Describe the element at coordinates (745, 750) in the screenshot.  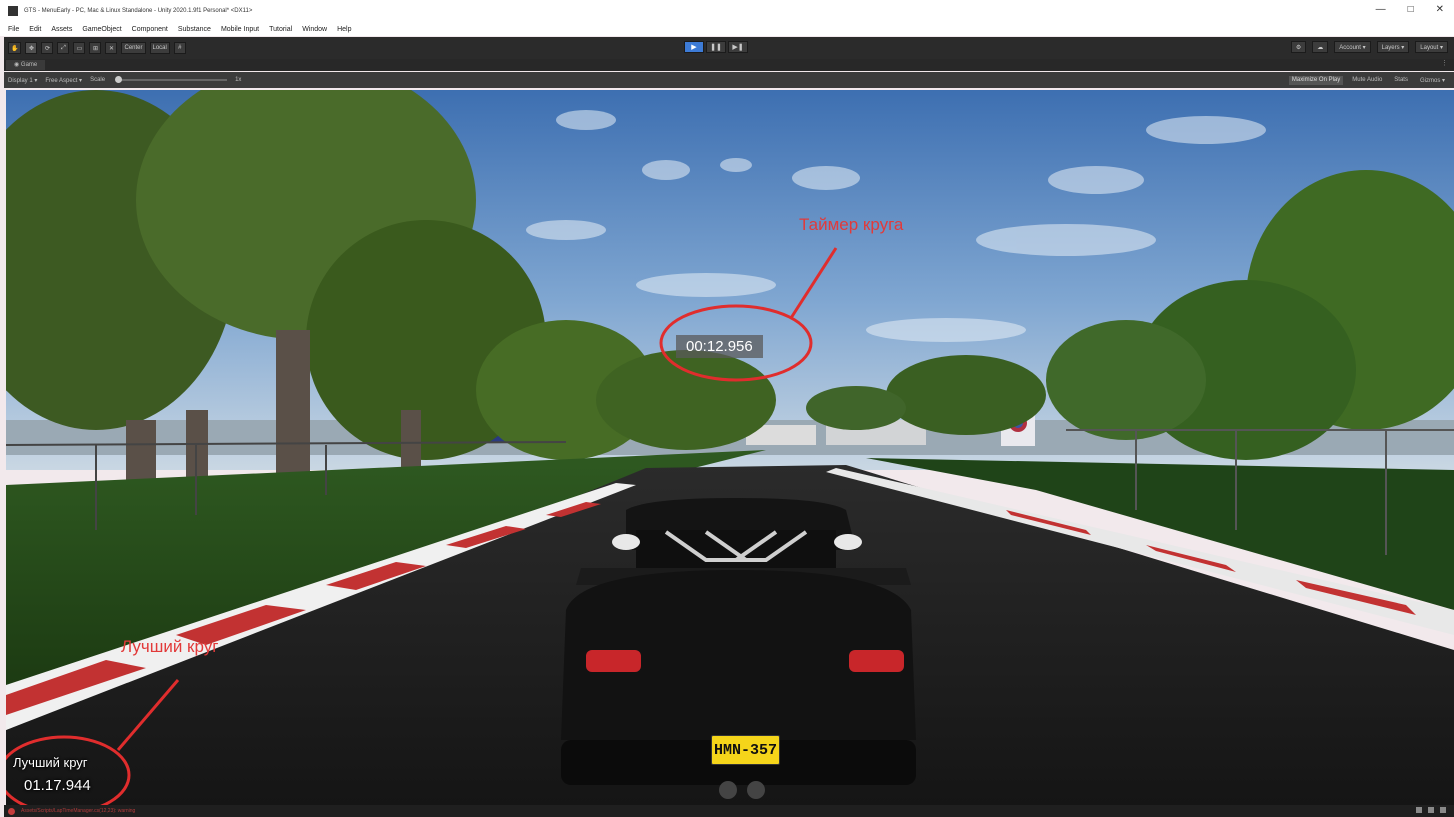
I see `license-plate: HMN-357` at that location.